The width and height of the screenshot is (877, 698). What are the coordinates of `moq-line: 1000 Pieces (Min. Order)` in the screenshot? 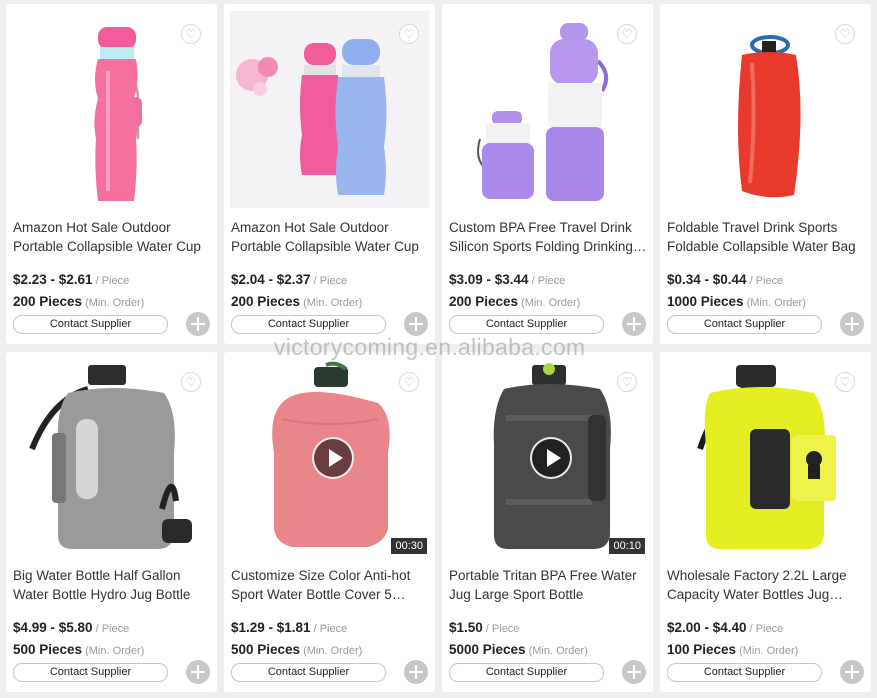 It's located at (736, 302).